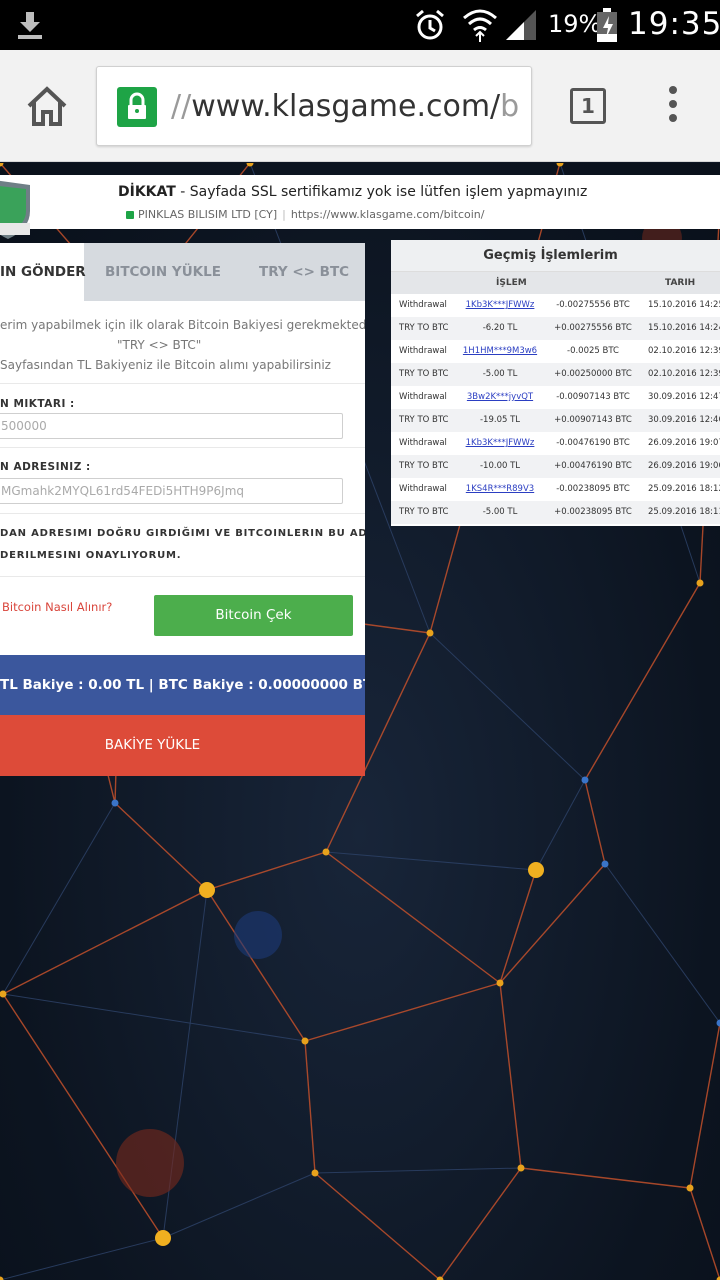 This screenshot has width=720, height=1280. What do you see at coordinates (57, 607) in the screenshot?
I see `how-to-buy-link: Bitcoin Nasıl Alınır?` at bounding box center [57, 607].